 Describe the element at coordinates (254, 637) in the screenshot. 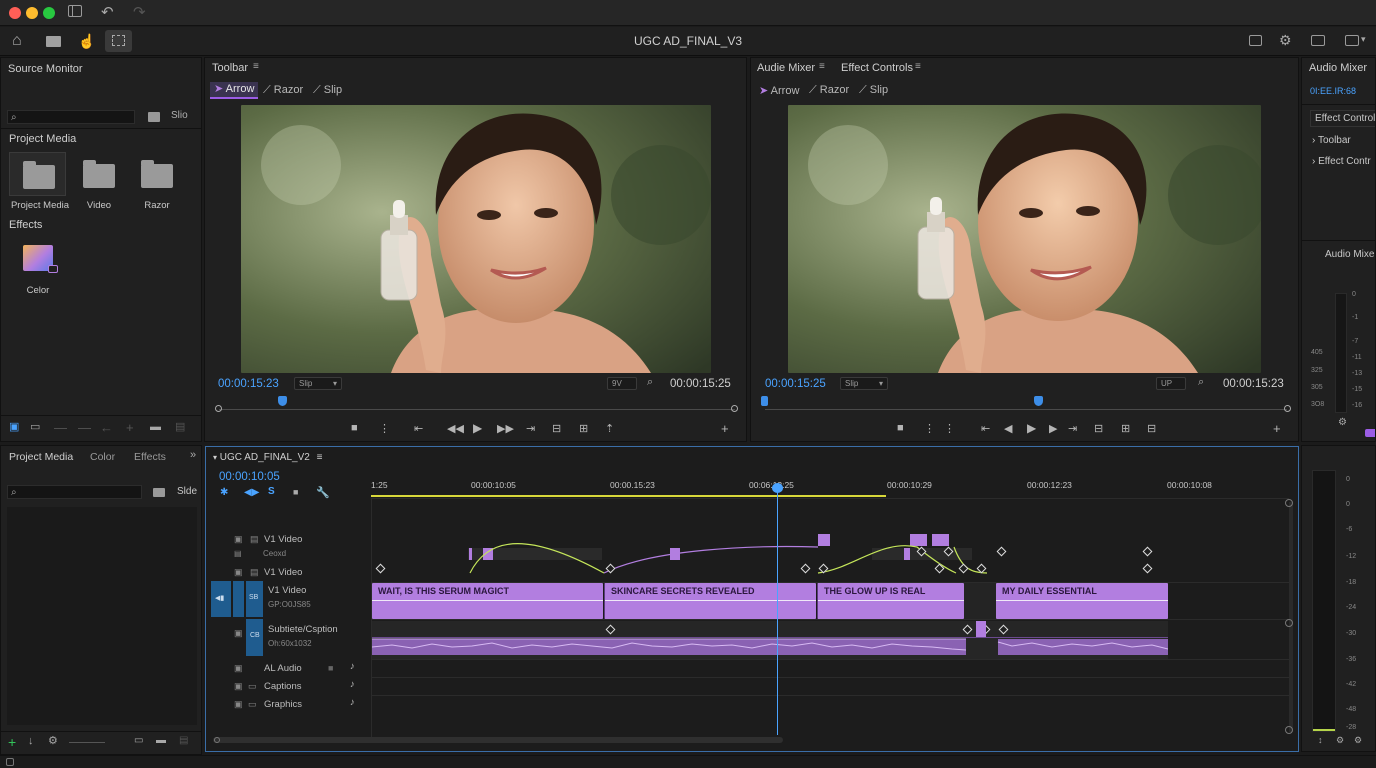

I see `target-toggle: CB` at that location.